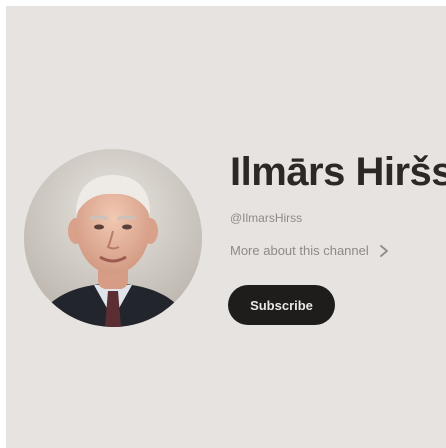  I want to click on more-about-channel-link: More about this channel, so click(310, 251).